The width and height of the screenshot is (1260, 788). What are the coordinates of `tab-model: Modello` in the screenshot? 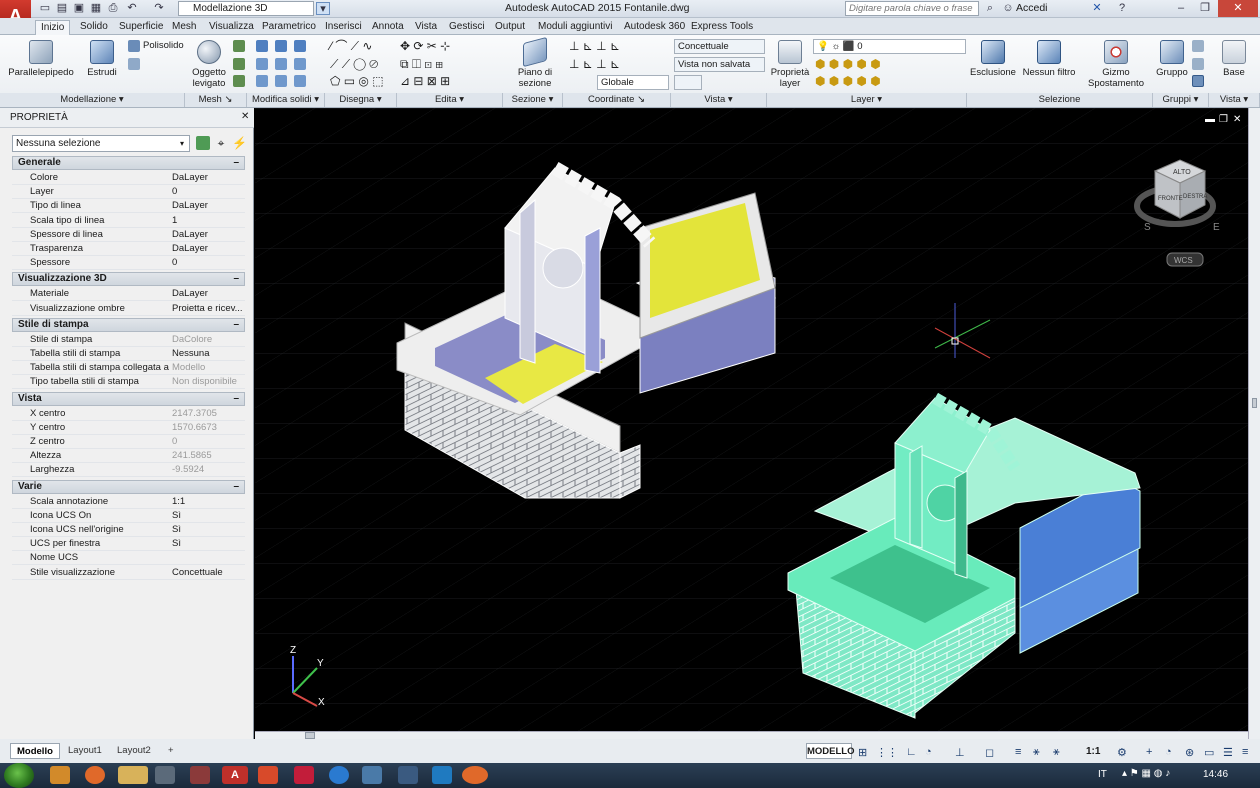 It's located at (35, 751).